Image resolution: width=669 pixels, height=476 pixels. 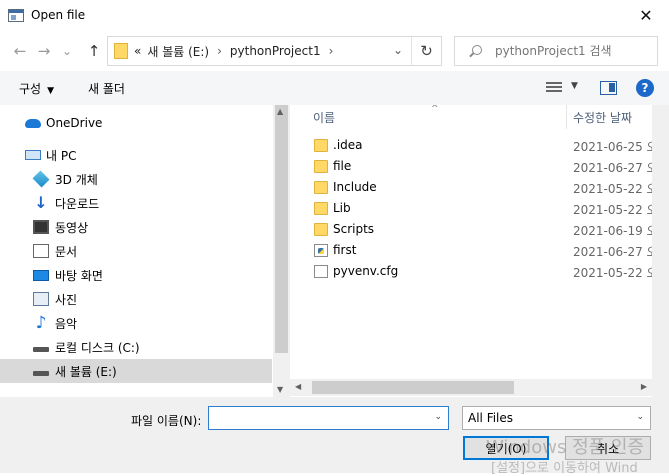 I want to click on file-list-horizontal-scrollbar: ◀ ▶, so click(x=471, y=387).